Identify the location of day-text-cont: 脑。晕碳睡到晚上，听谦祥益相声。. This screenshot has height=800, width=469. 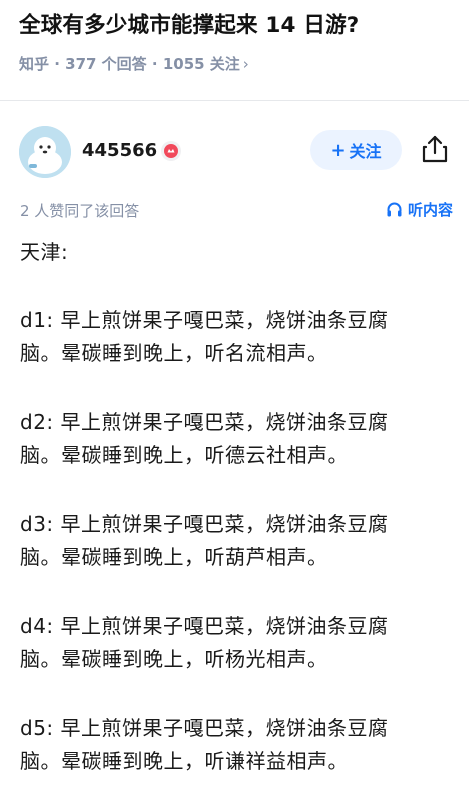
(184, 761).